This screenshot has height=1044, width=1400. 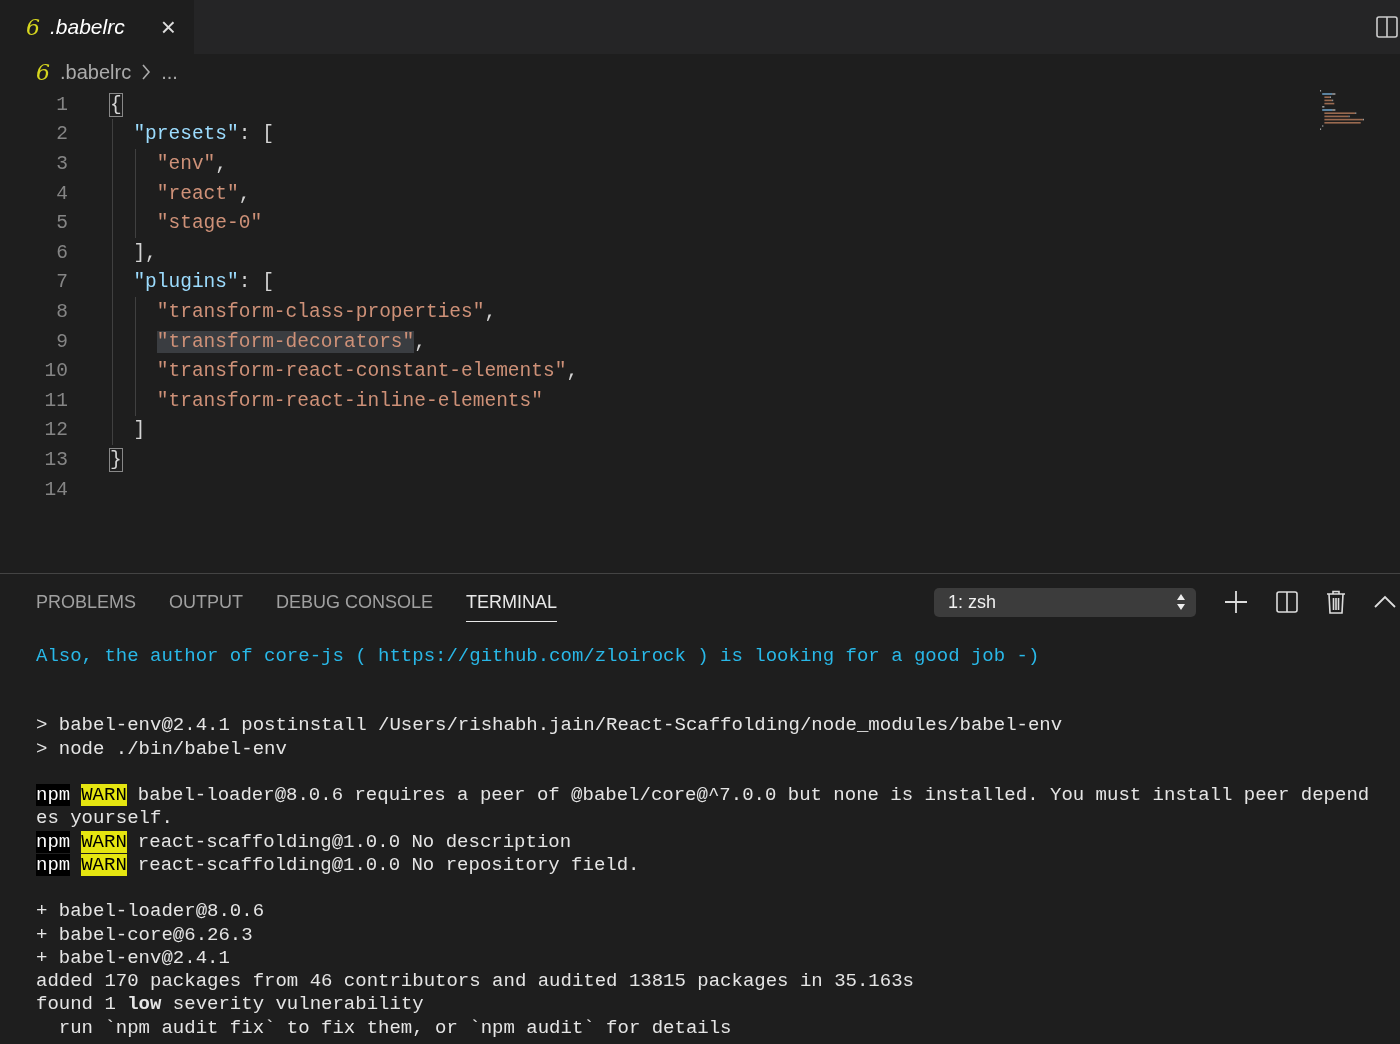 I want to click on updown-icon, so click(x=1181, y=602).